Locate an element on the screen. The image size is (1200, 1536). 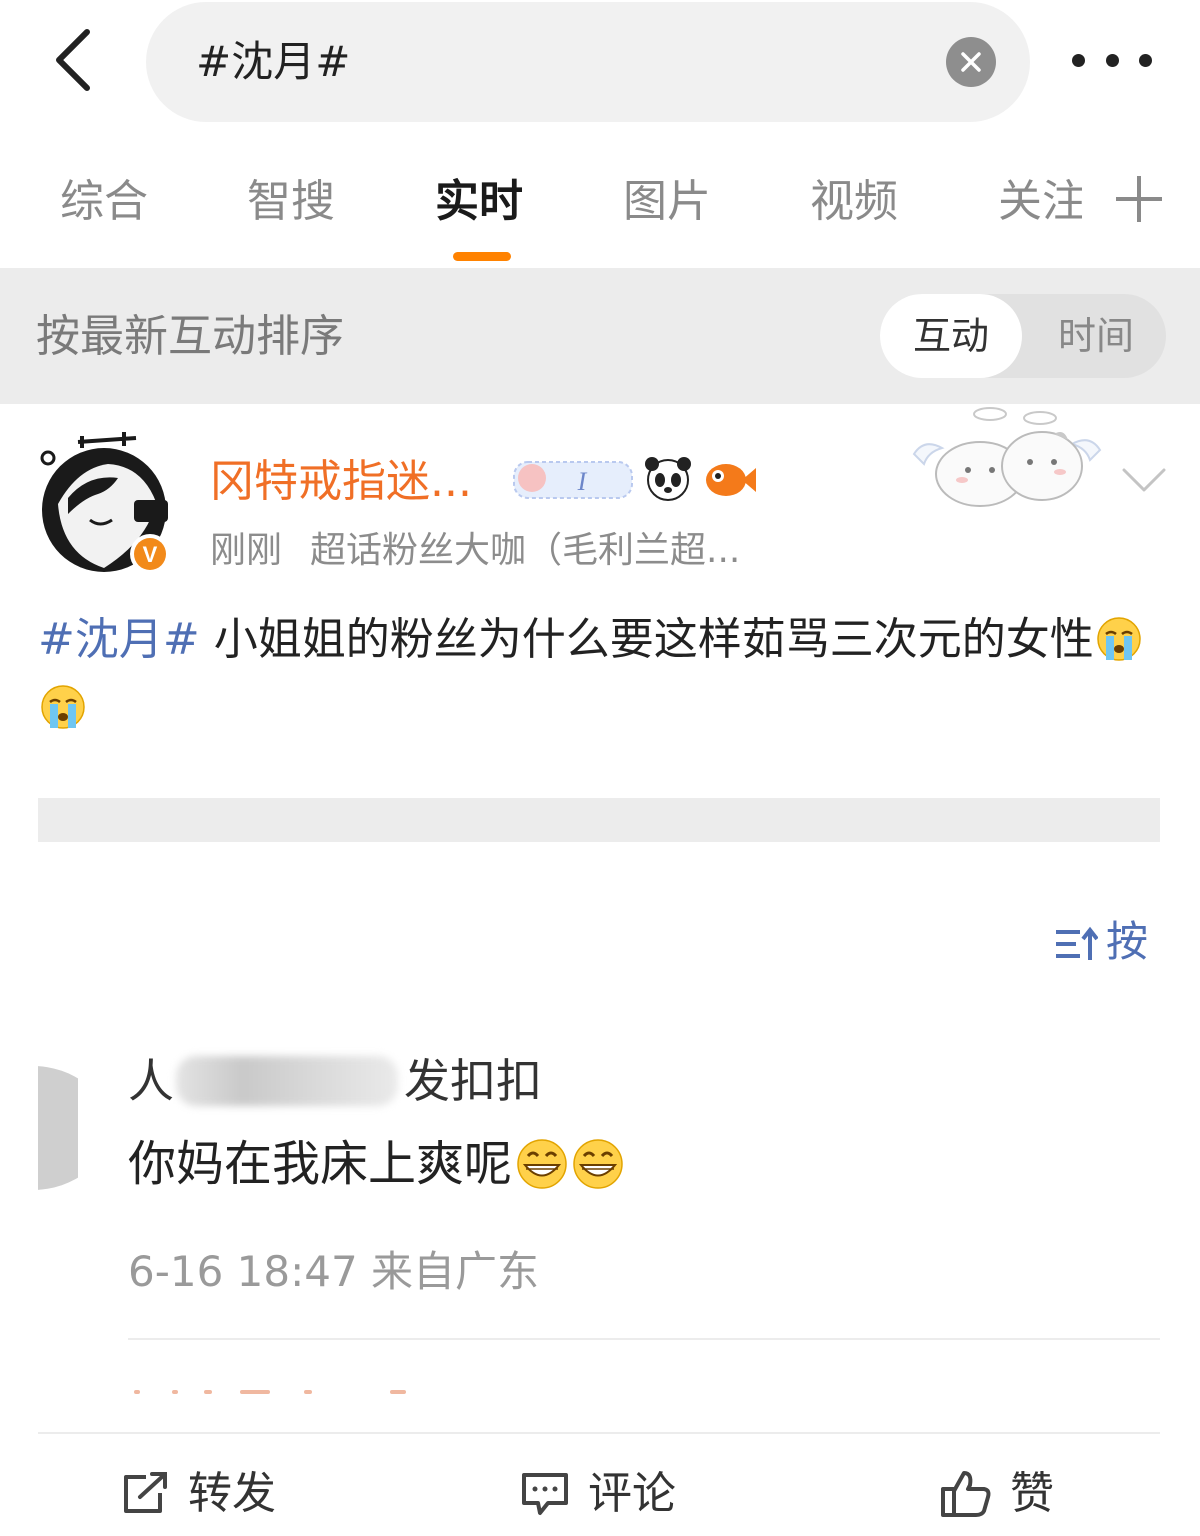
comment-timestamp: 6-16 18:47 来自广东 is located at coordinates (334, 1271).